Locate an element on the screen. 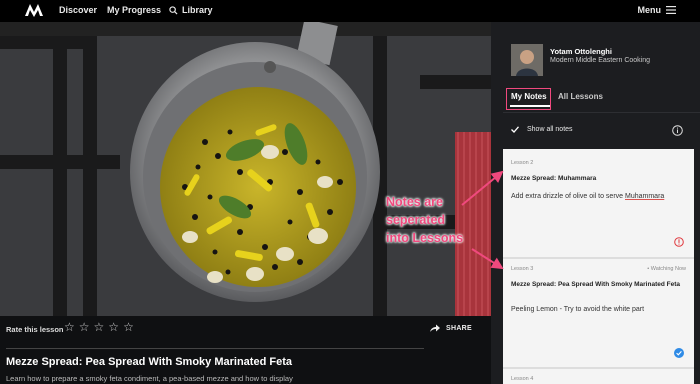 The width and height of the screenshot is (700, 384). instructor-avatar is located at coordinates (527, 60).